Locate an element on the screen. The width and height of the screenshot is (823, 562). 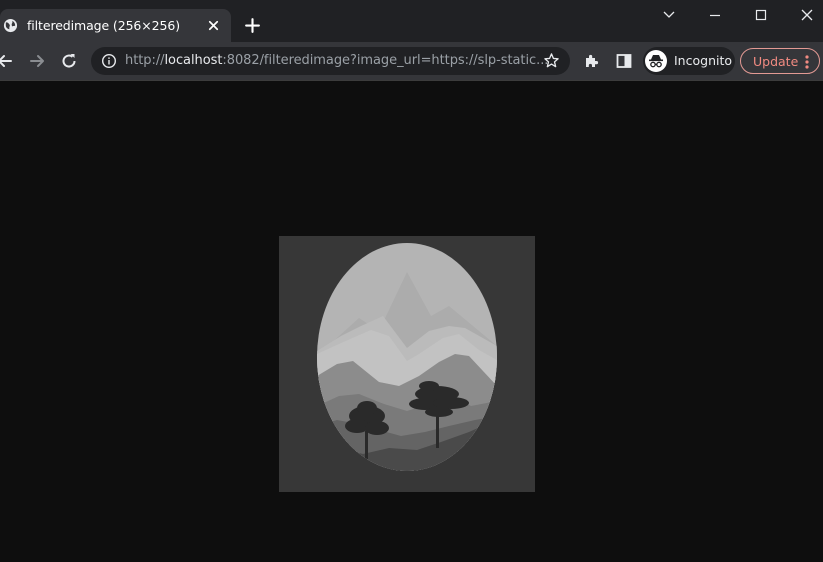
globe-icon is located at coordinates (10, 25).